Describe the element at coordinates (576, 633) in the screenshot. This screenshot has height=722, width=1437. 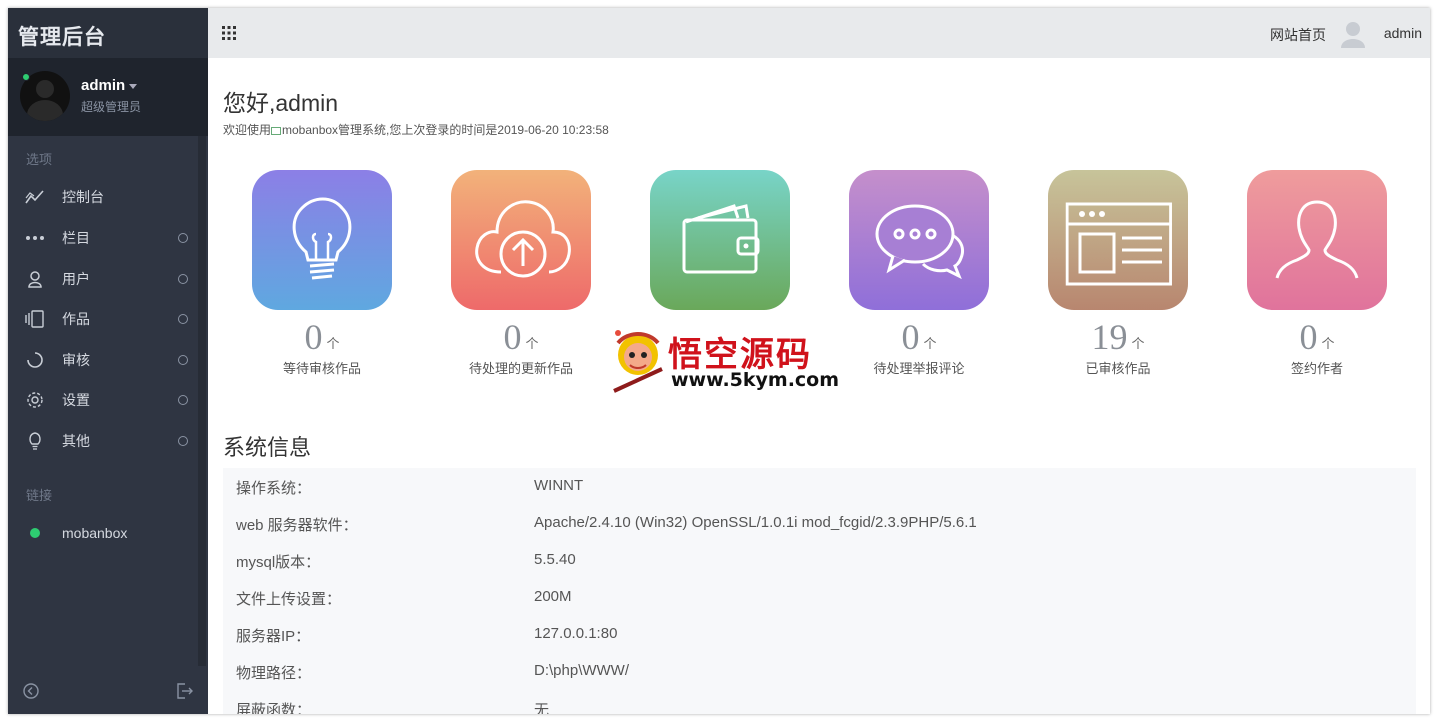
I see `info-value: 127.0.0.1:80` at that location.